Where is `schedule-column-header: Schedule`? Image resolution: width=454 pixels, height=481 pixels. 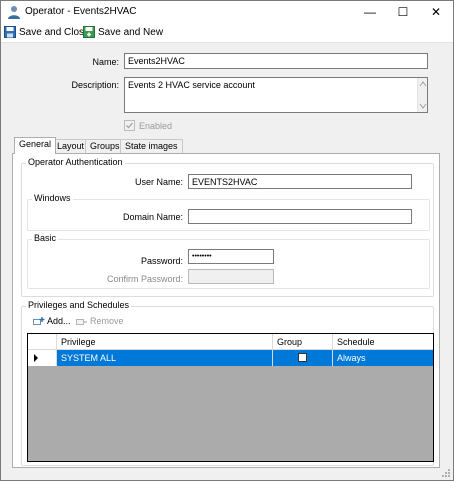
schedule-column-header: Schedule is located at coordinates (383, 342).